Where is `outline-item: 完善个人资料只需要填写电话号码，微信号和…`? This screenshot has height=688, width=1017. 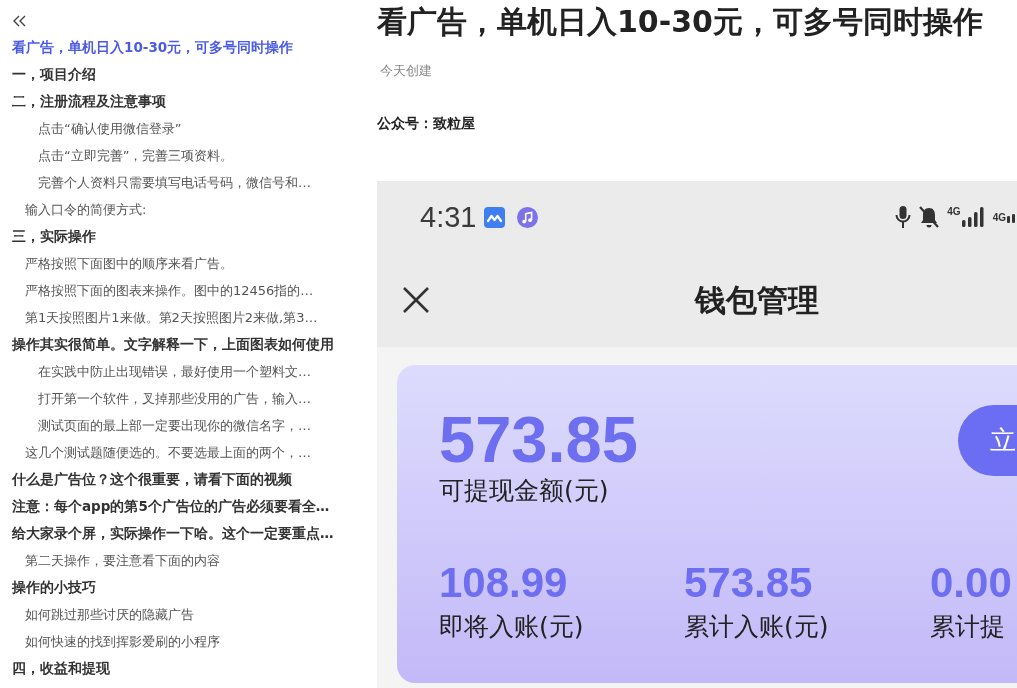
outline-item: 完善个人资料只需要填写电话号码，微信号和… is located at coordinates (174, 182).